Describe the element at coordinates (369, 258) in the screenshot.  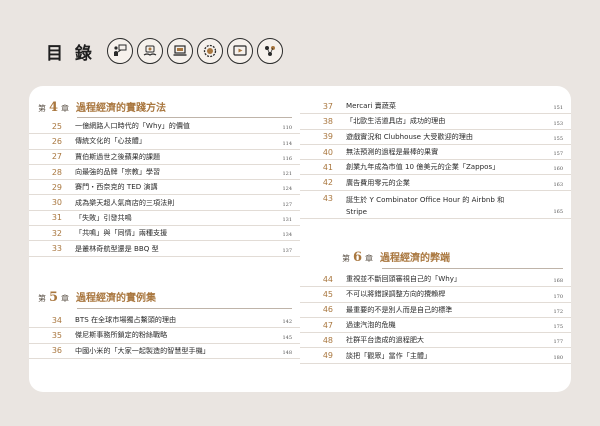
I see `chapter-suffix: 章` at that location.